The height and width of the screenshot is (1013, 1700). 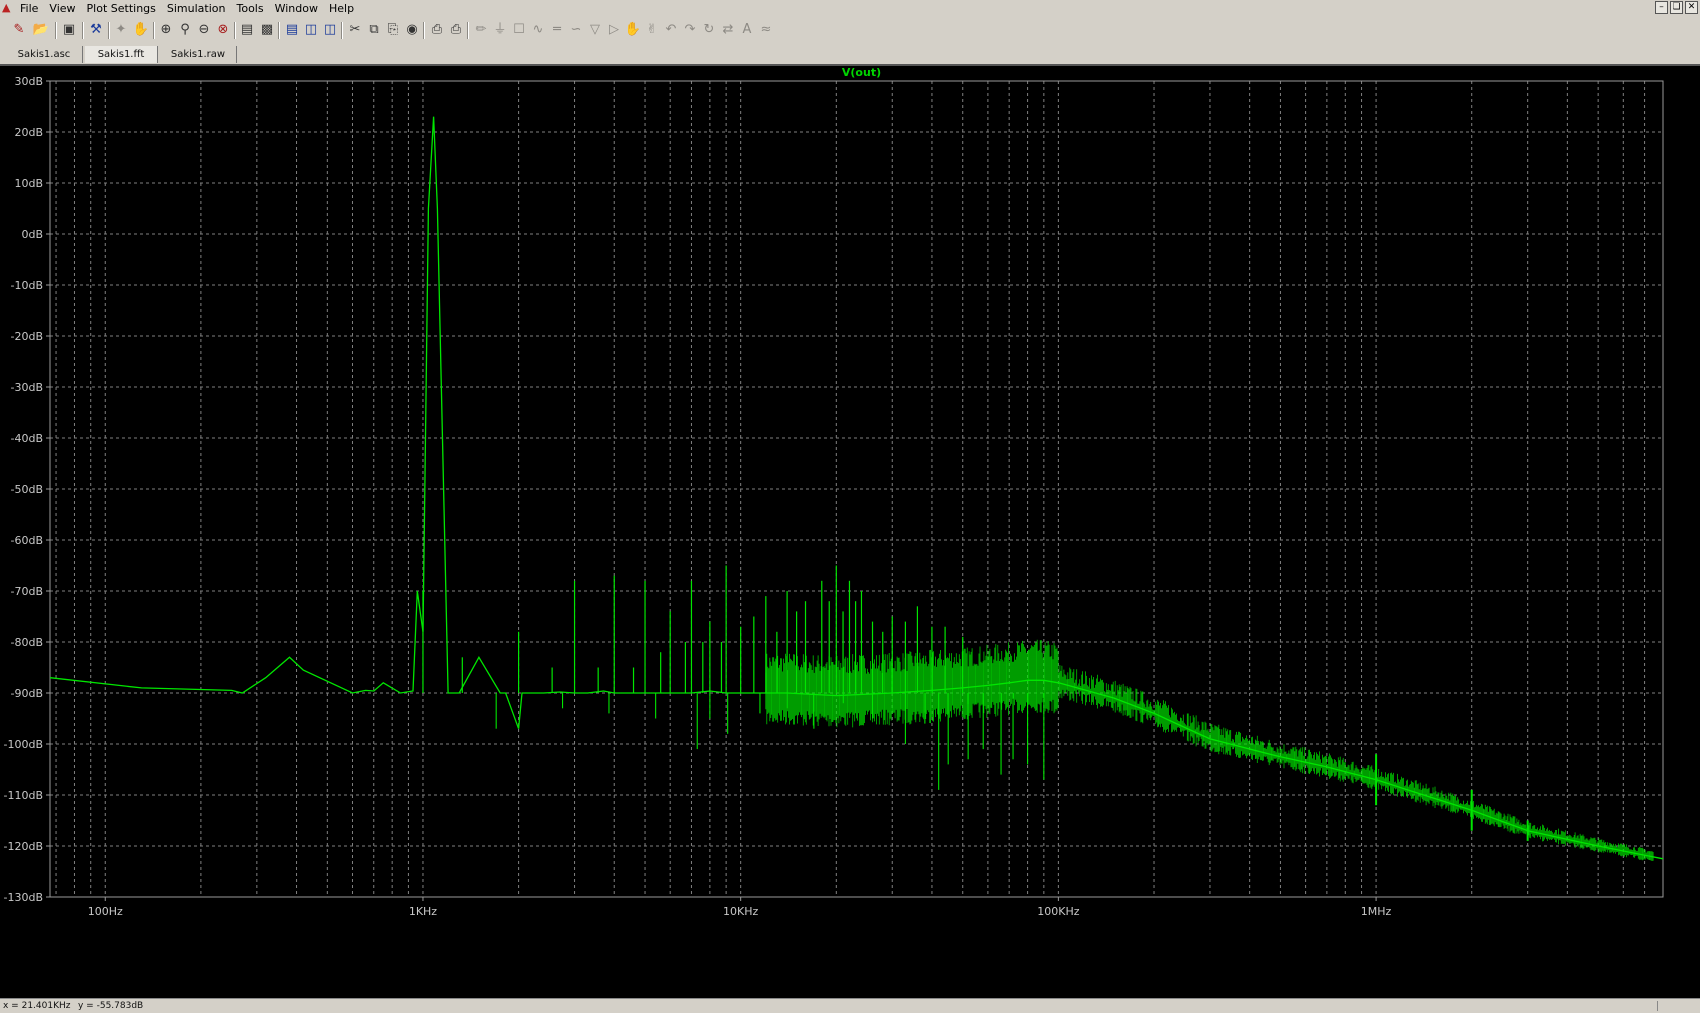 What do you see at coordinates (330, 30) in the screenshot?
I see `cascade-icon: ◫` at bounding box center [330, 30].